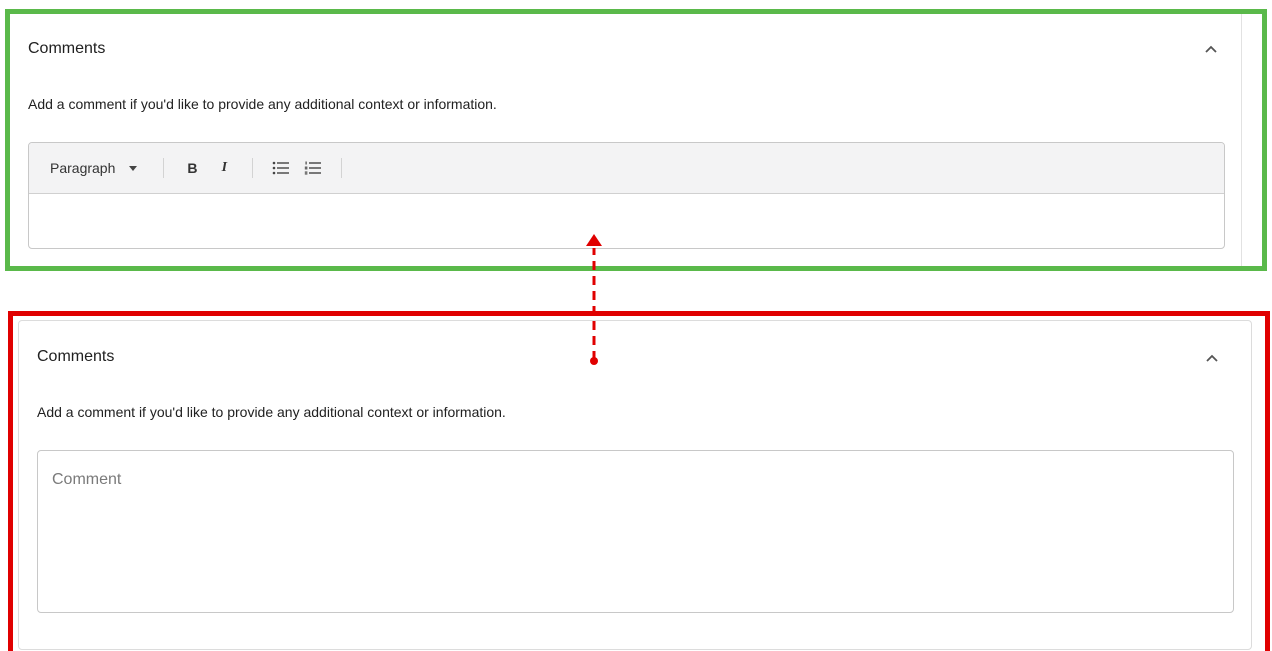 The width and height of the screenshot is (1272, 651). What do you see at coordinates (83, 168) in the screenshot?
I see `paragraph-format-label: Paragraph` at bounding box center [83, 168].